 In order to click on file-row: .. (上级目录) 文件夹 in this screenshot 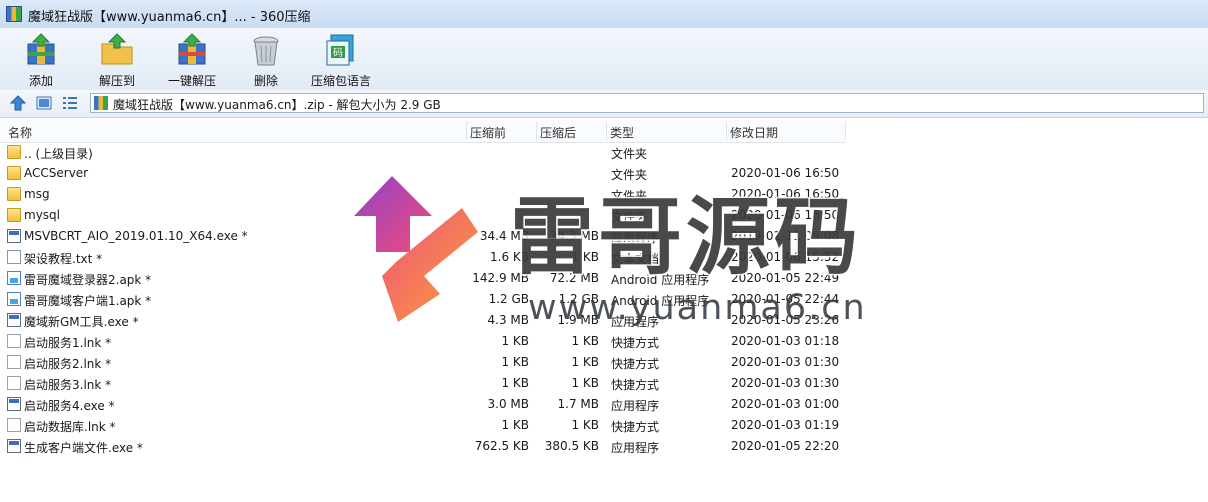, I will do `click(423, 152)`.